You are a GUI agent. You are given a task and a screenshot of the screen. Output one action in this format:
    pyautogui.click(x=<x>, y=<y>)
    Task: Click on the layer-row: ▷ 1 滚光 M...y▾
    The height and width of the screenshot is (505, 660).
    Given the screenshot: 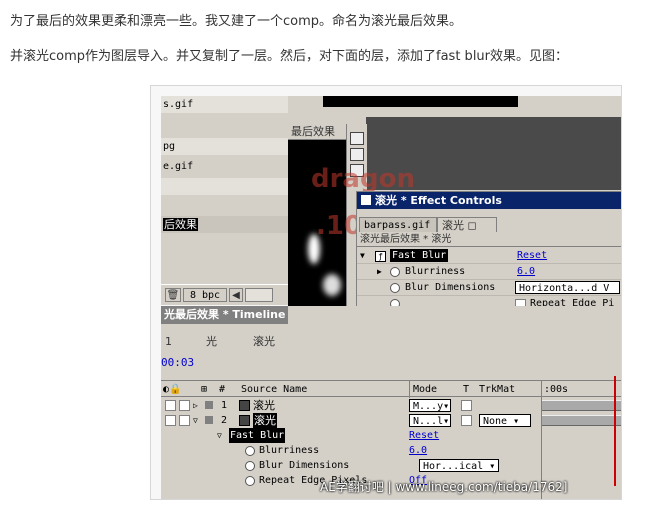 What is the action you would take?
    pyautogui.click(x=391, y=405)
    